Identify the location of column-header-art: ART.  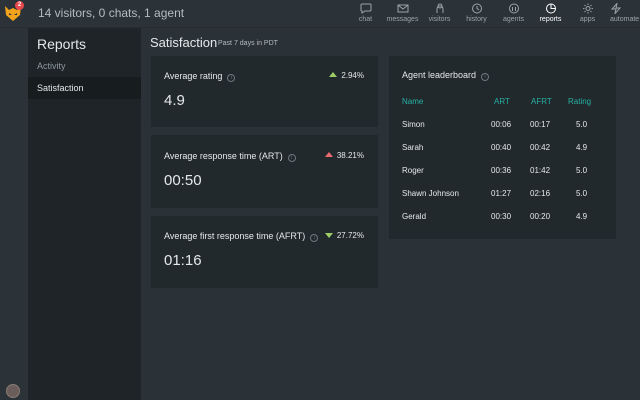
(502, 101).